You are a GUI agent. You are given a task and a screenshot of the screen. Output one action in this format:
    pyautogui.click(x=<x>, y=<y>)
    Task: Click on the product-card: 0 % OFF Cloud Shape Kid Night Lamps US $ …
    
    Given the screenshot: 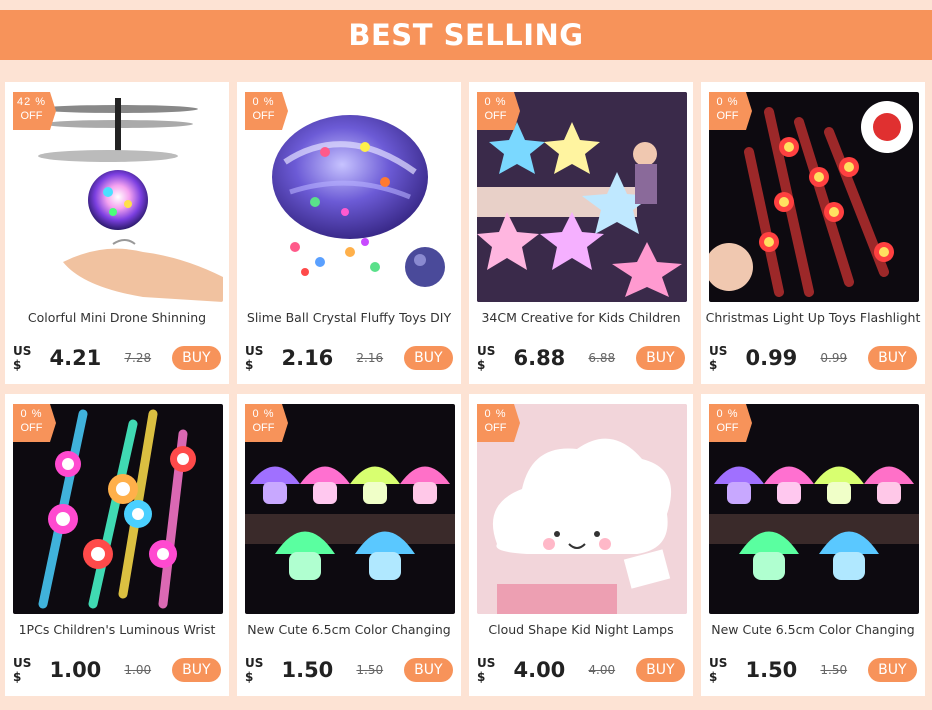 What is the action you would take?
    pyautogui.click(x=581, y=545)
    